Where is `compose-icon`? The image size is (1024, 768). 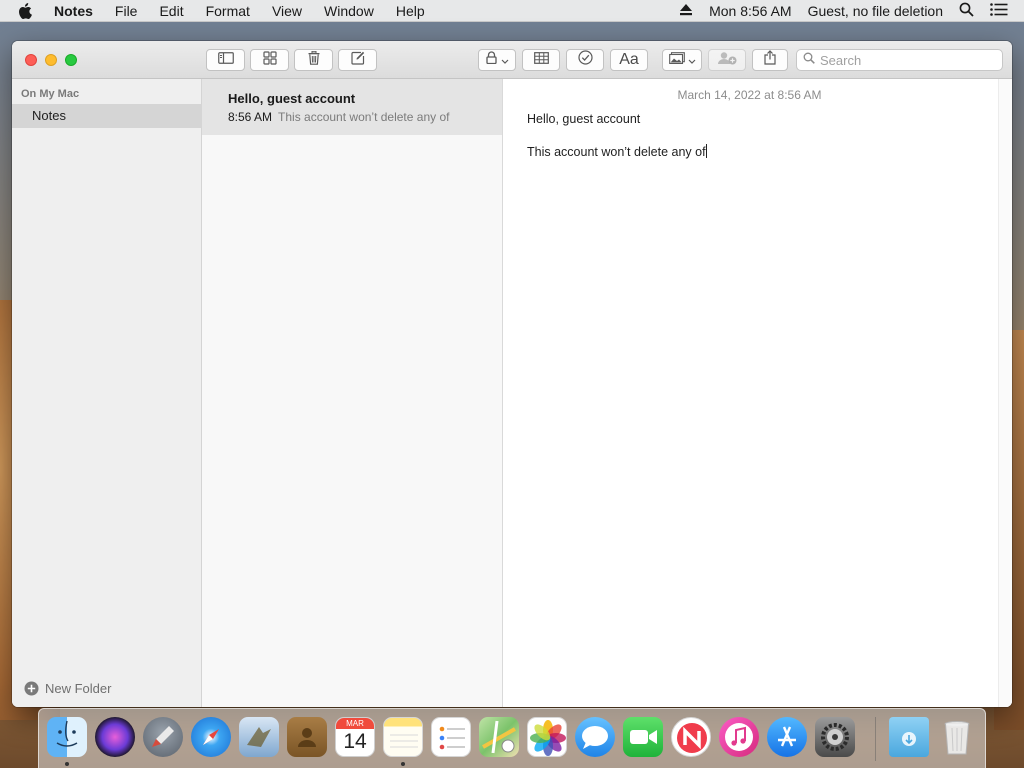
compose-icon is located at coordinates (357, 60).